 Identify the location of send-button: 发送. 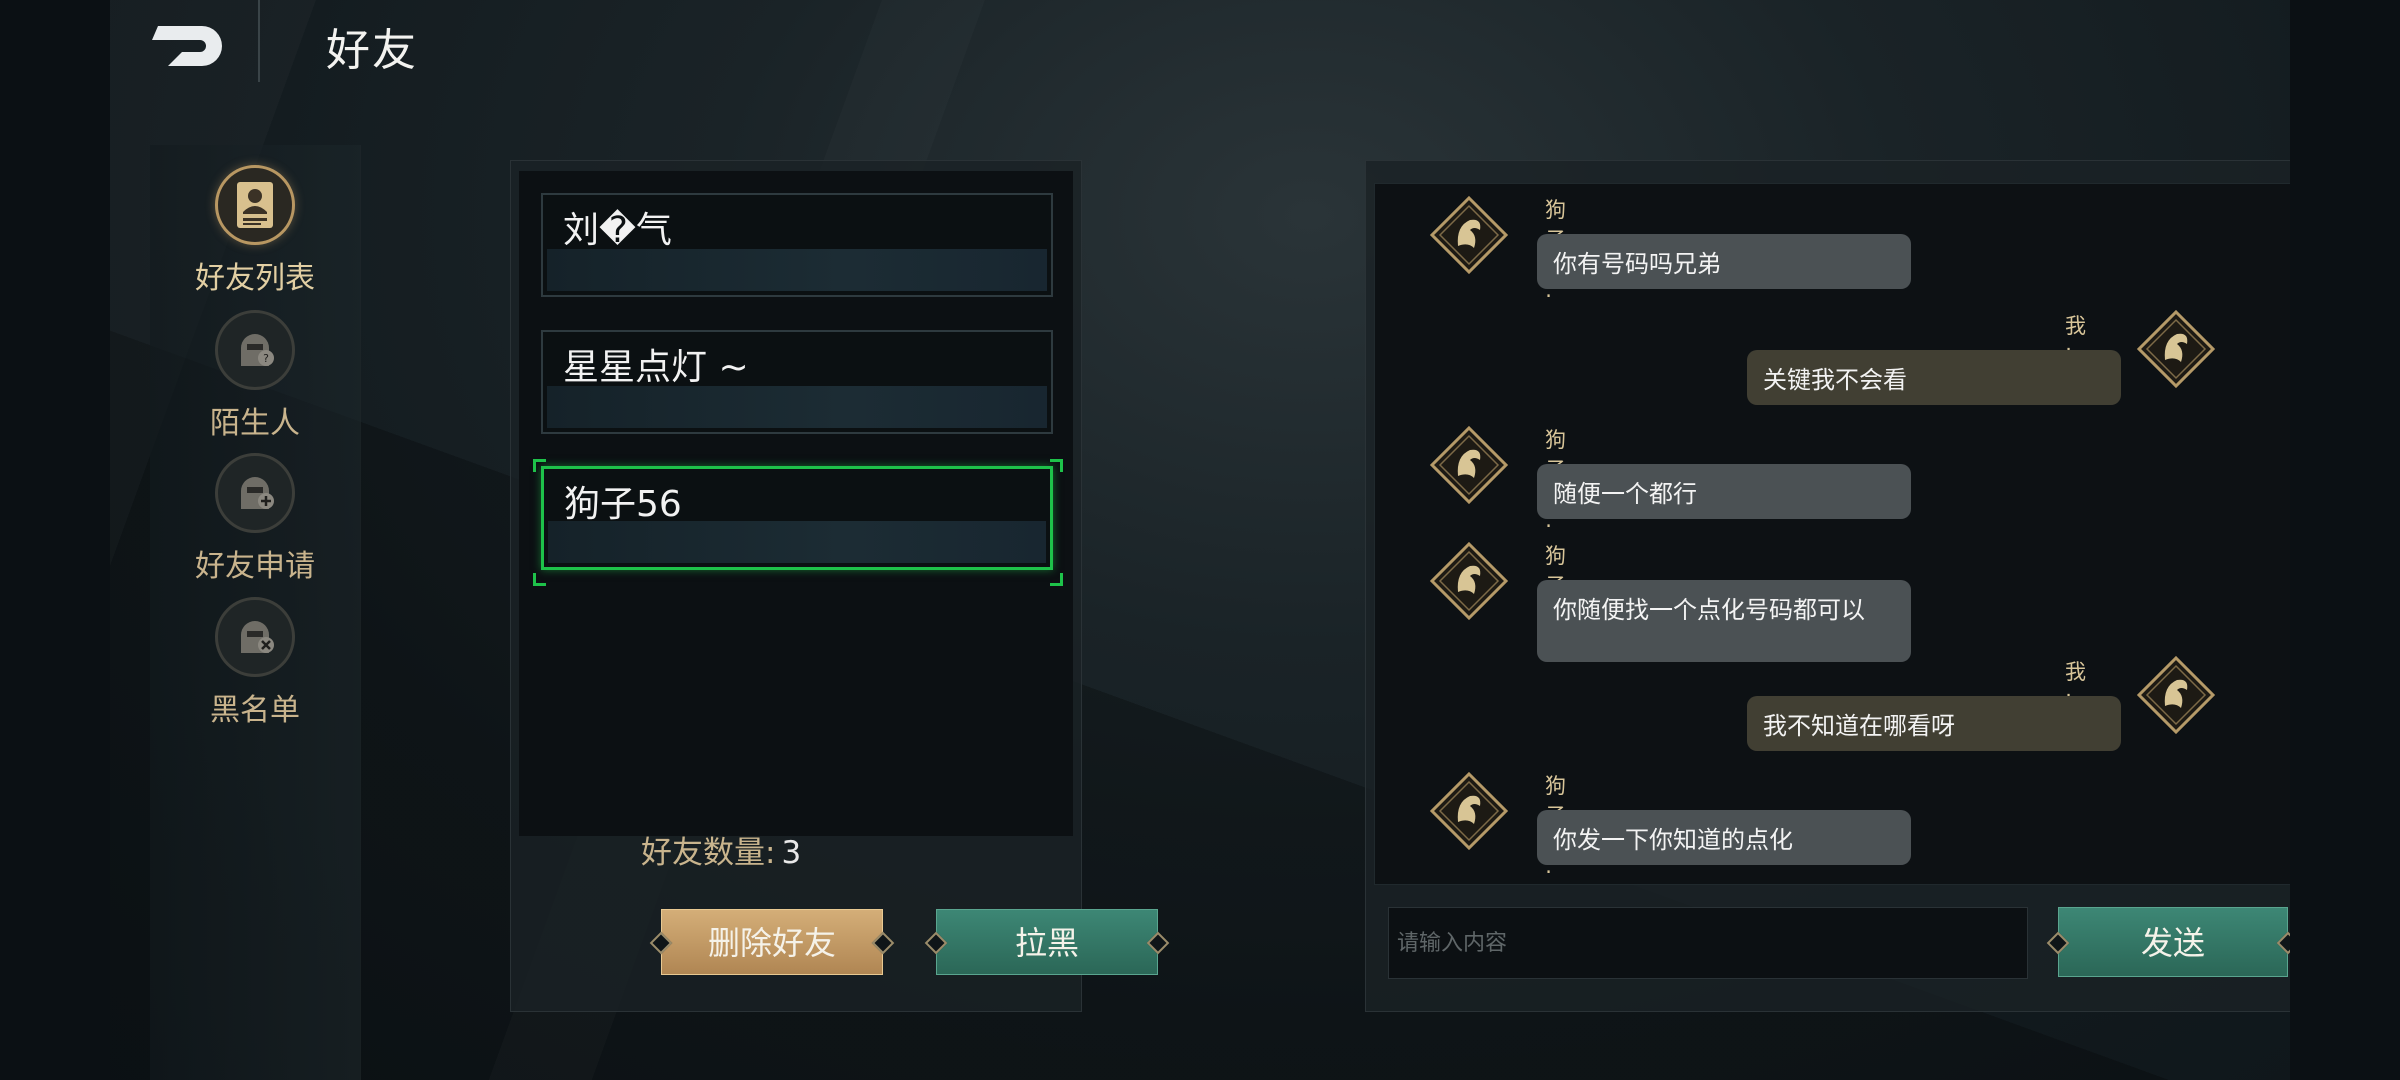
(2168, 942).